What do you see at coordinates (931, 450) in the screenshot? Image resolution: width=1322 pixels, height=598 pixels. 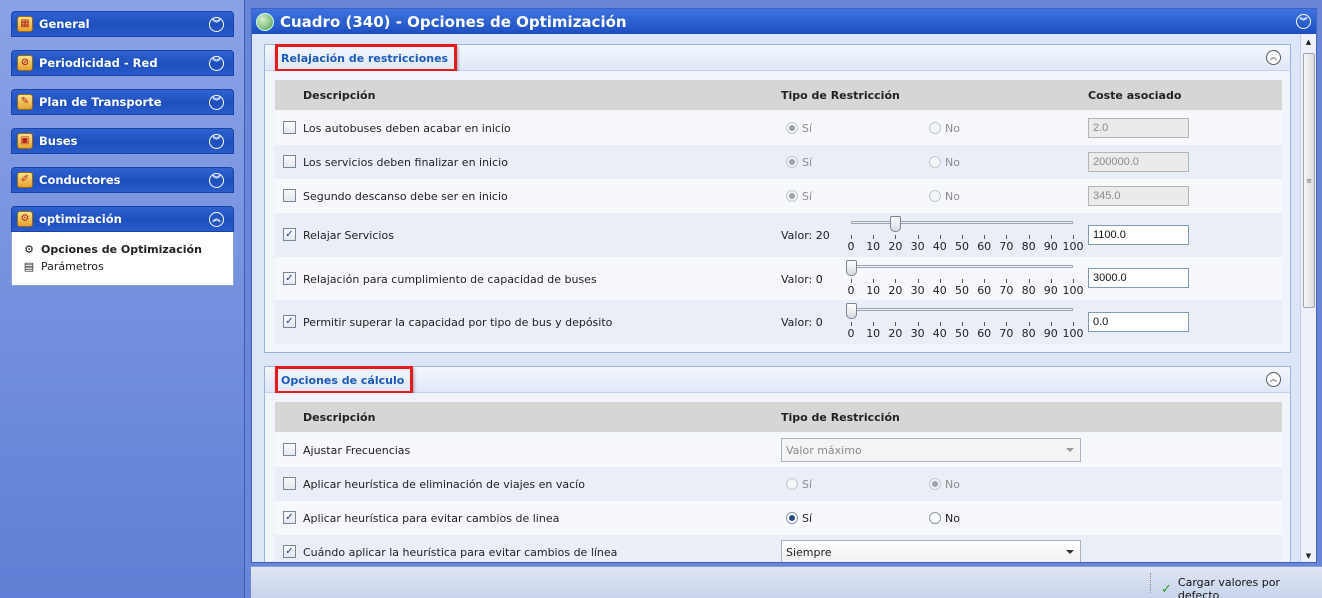 I see `frecuencias-select: Valor máximo` at bounding box center [931, 450].